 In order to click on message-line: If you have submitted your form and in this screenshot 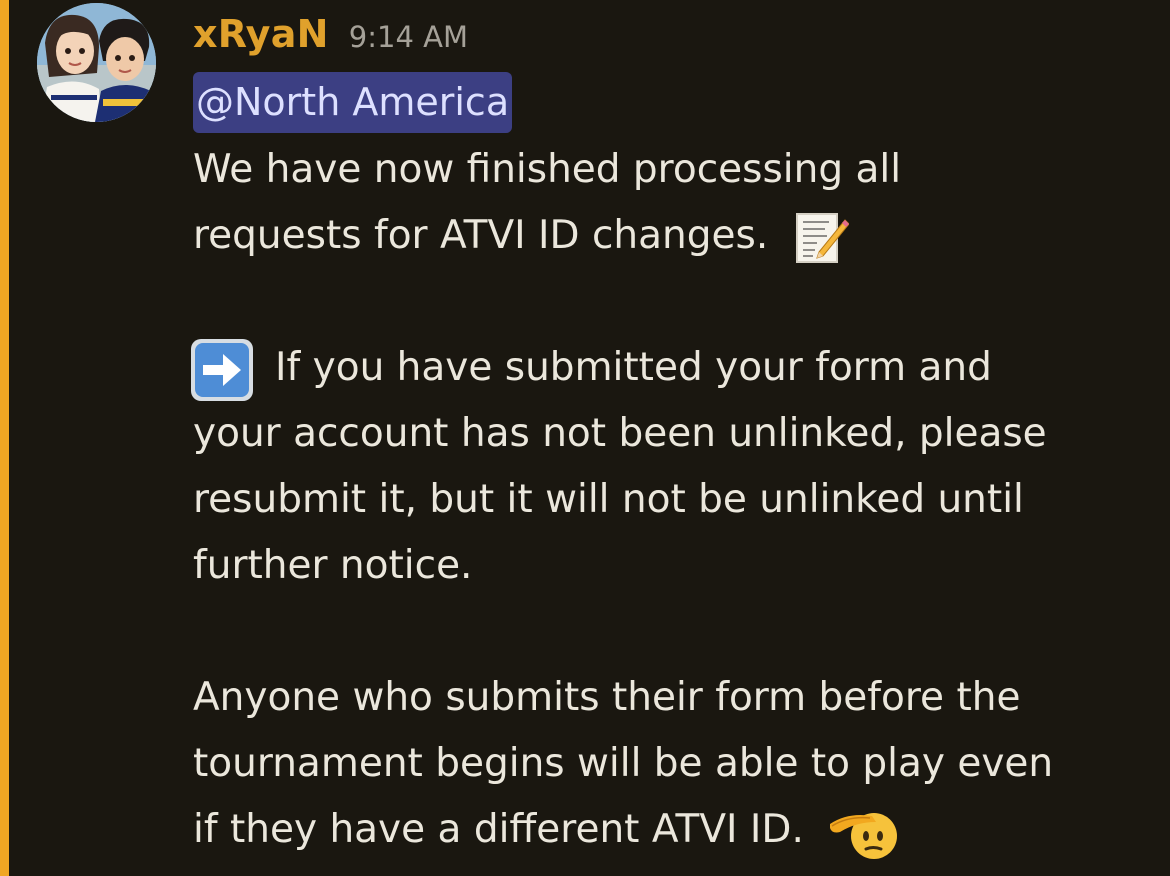, I will do `click(673, 368)`.